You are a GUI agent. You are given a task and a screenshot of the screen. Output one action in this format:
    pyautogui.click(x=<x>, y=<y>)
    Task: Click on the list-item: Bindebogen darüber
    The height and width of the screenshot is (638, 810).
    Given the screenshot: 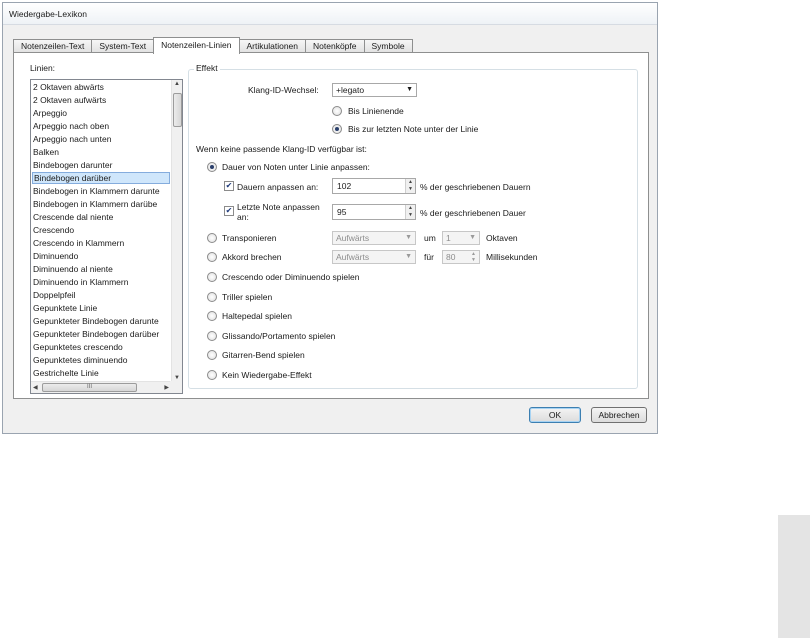 What is the action you would take?
    pyautogui.click(x=101, y=178)
    